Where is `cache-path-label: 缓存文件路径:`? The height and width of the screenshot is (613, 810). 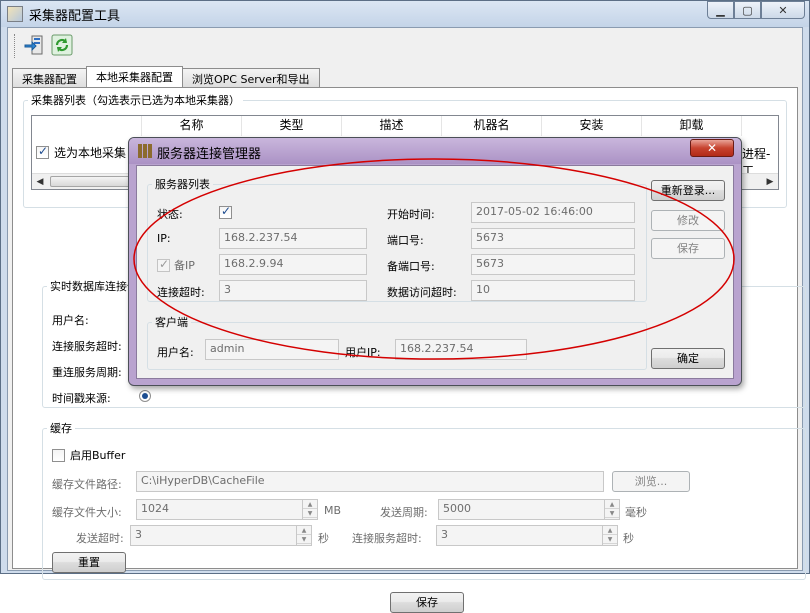
cache-path-label: 缓存文件路径: is located at coordinates (87, 484).